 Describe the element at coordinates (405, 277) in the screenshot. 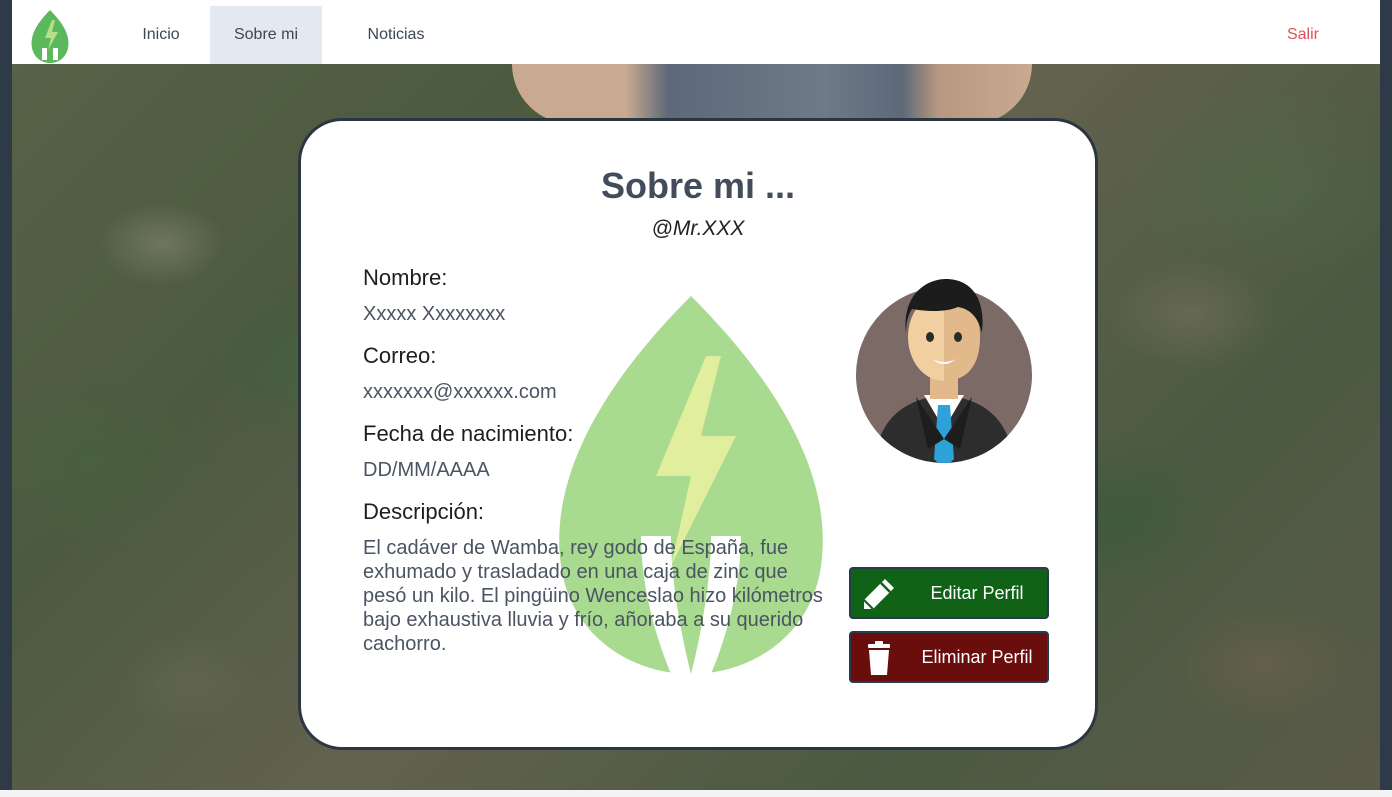

I see `name-label: Nombre:` at that location.